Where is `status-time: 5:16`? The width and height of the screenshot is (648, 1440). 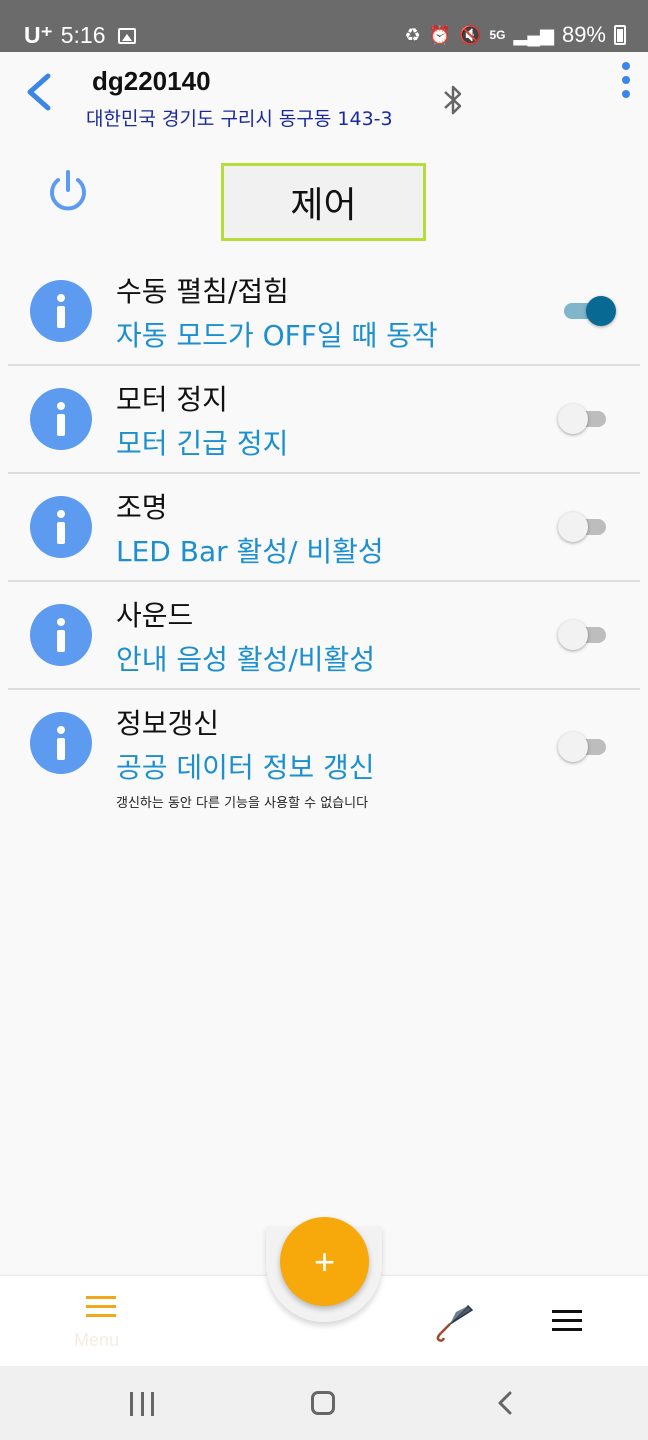
status-time: 5:16 is located at coordinates (83, 35).